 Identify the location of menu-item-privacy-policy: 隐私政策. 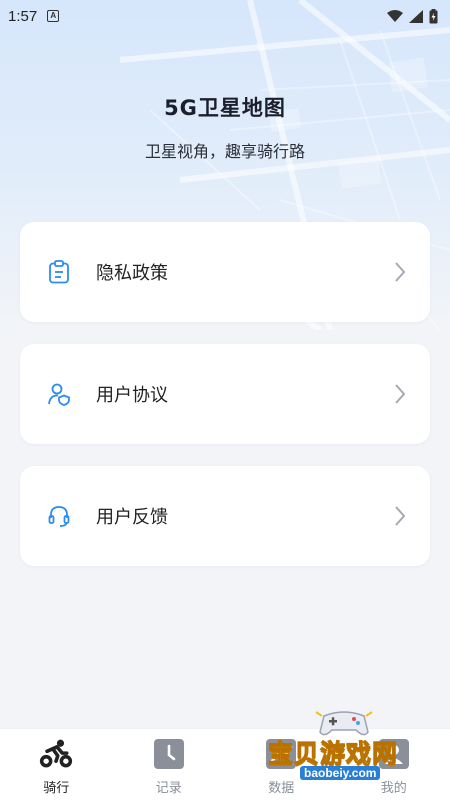
(225, 272).